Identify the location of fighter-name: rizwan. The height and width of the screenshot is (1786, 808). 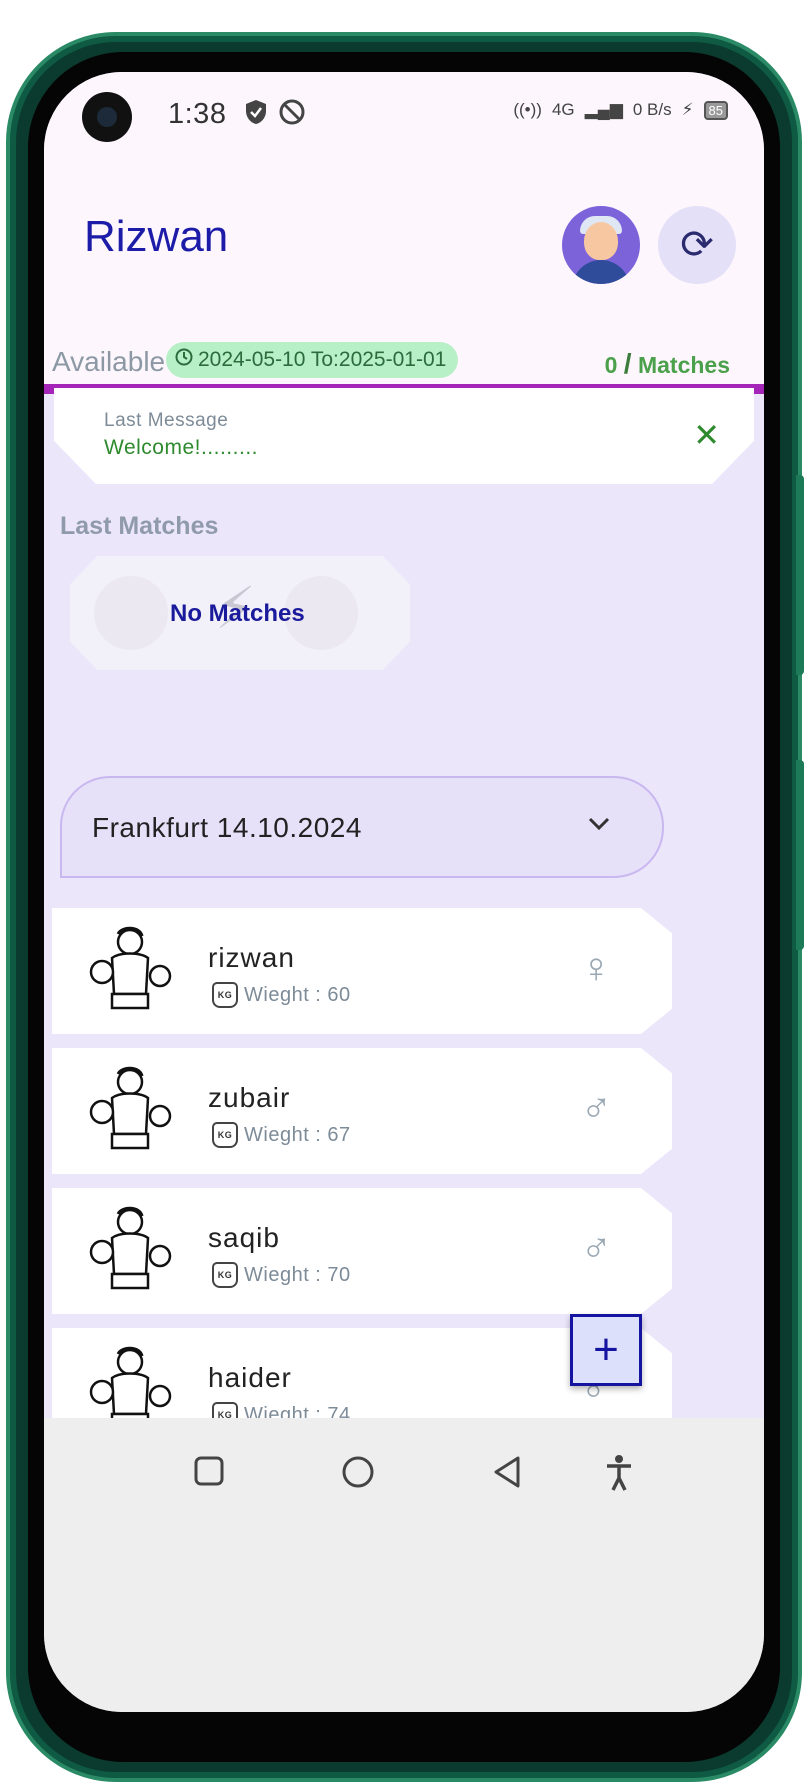
(251, 957).